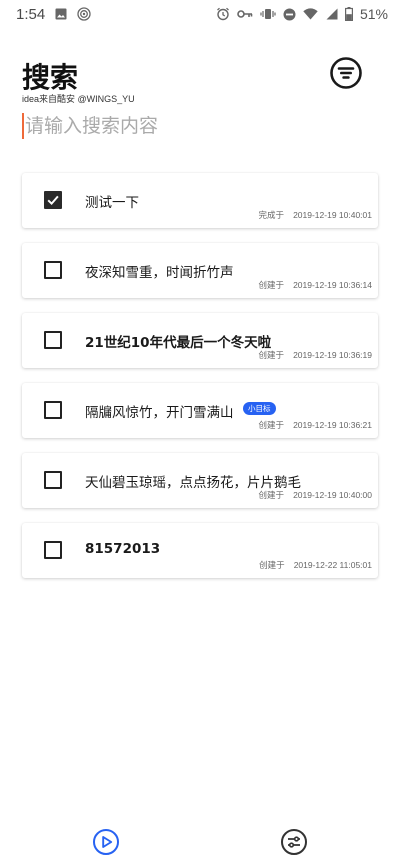  Describe the element at coordinates (178, 343) in the screenshot. I see `item-title: 21世纪10年代最后一个冬天啦` at that location.